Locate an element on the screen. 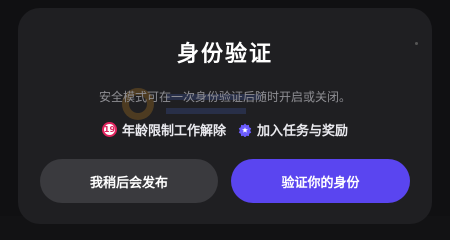 This screenshot has width=450, height=240. dialog-subtitle: 安全模式可在一次身份验证后随时开启或关闭。 is located at coordinates (224, 97).